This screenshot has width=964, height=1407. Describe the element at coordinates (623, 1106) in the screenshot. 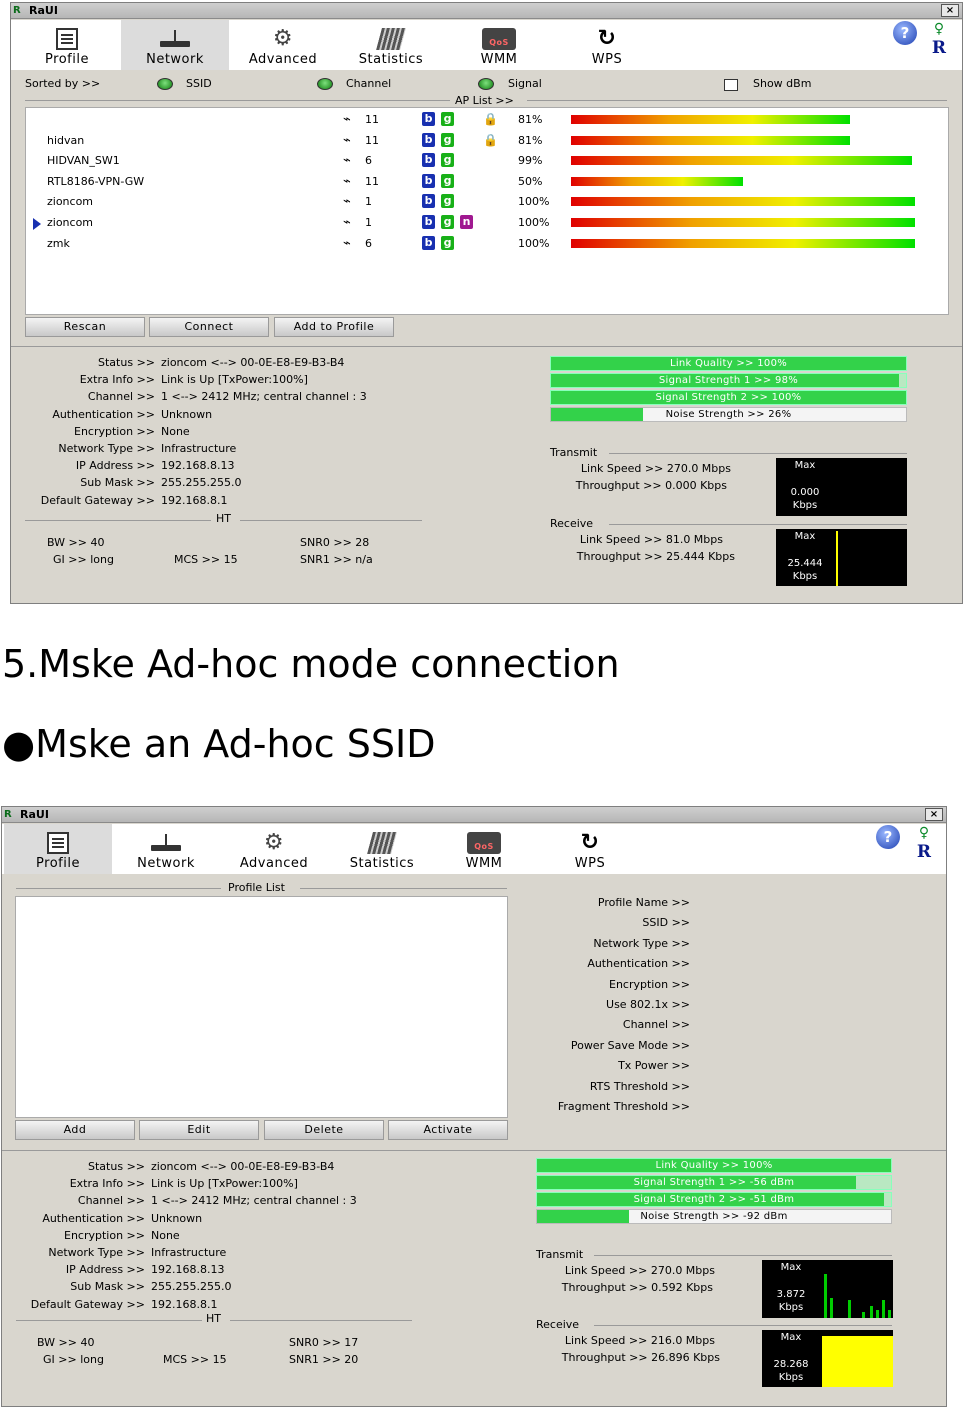

I see `profile-field-label: Fragment Threshold >>` at that location.